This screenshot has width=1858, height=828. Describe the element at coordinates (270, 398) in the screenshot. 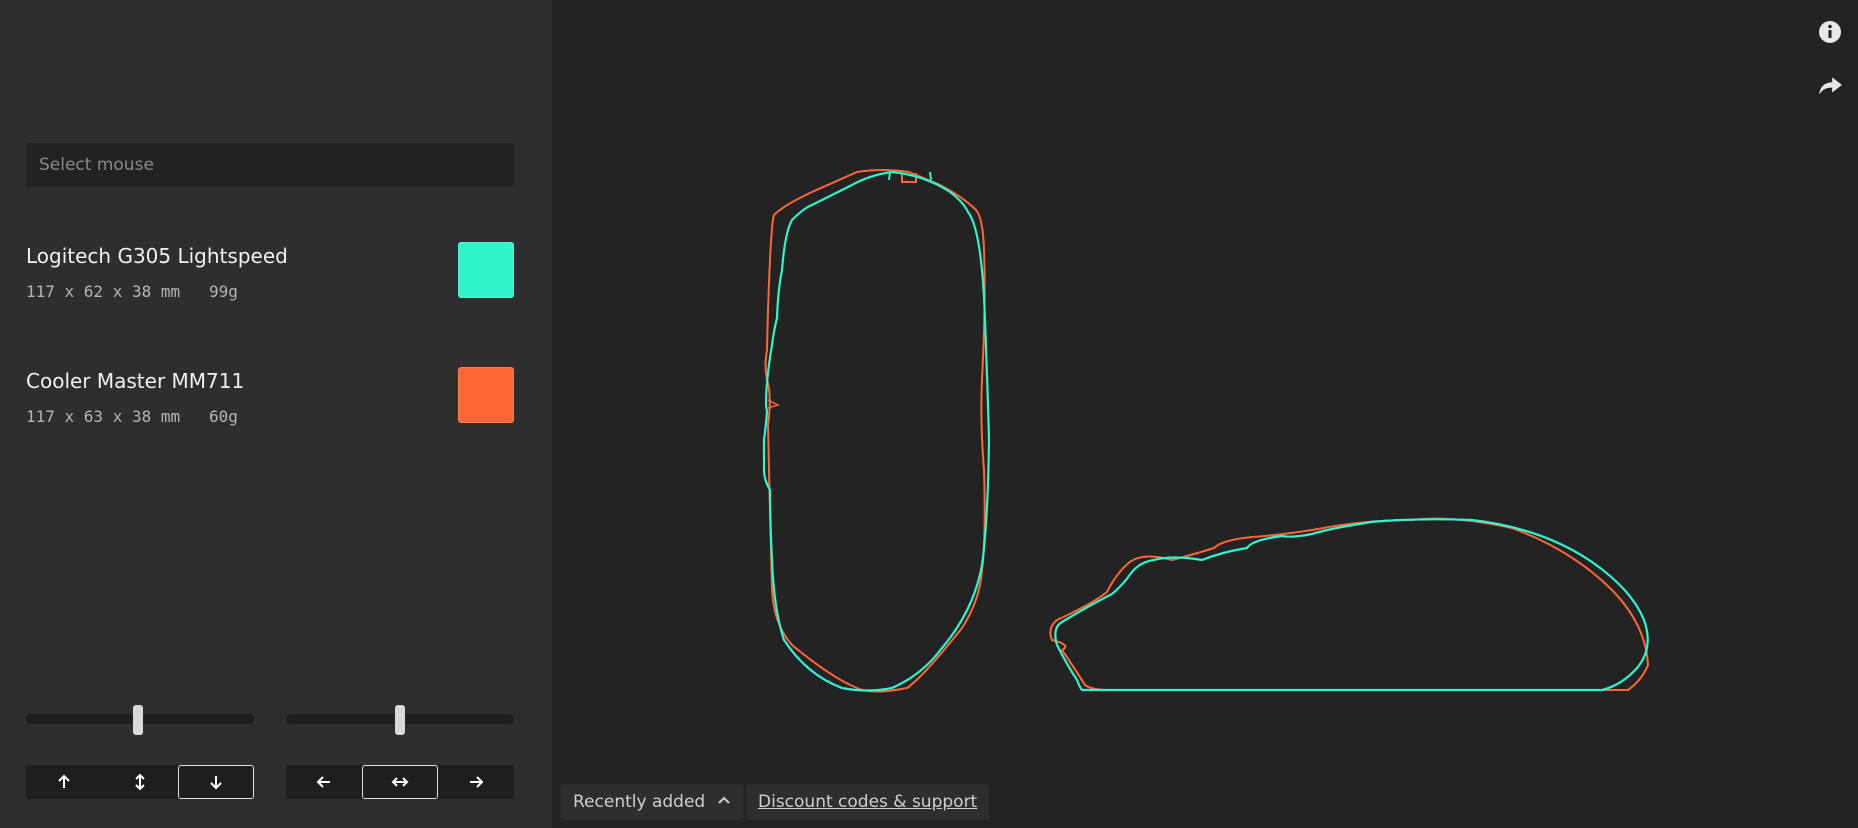

I see `mouse-entry-2: Cooler Master MM711 117 x 63 x 38 mm 60g` at that location.